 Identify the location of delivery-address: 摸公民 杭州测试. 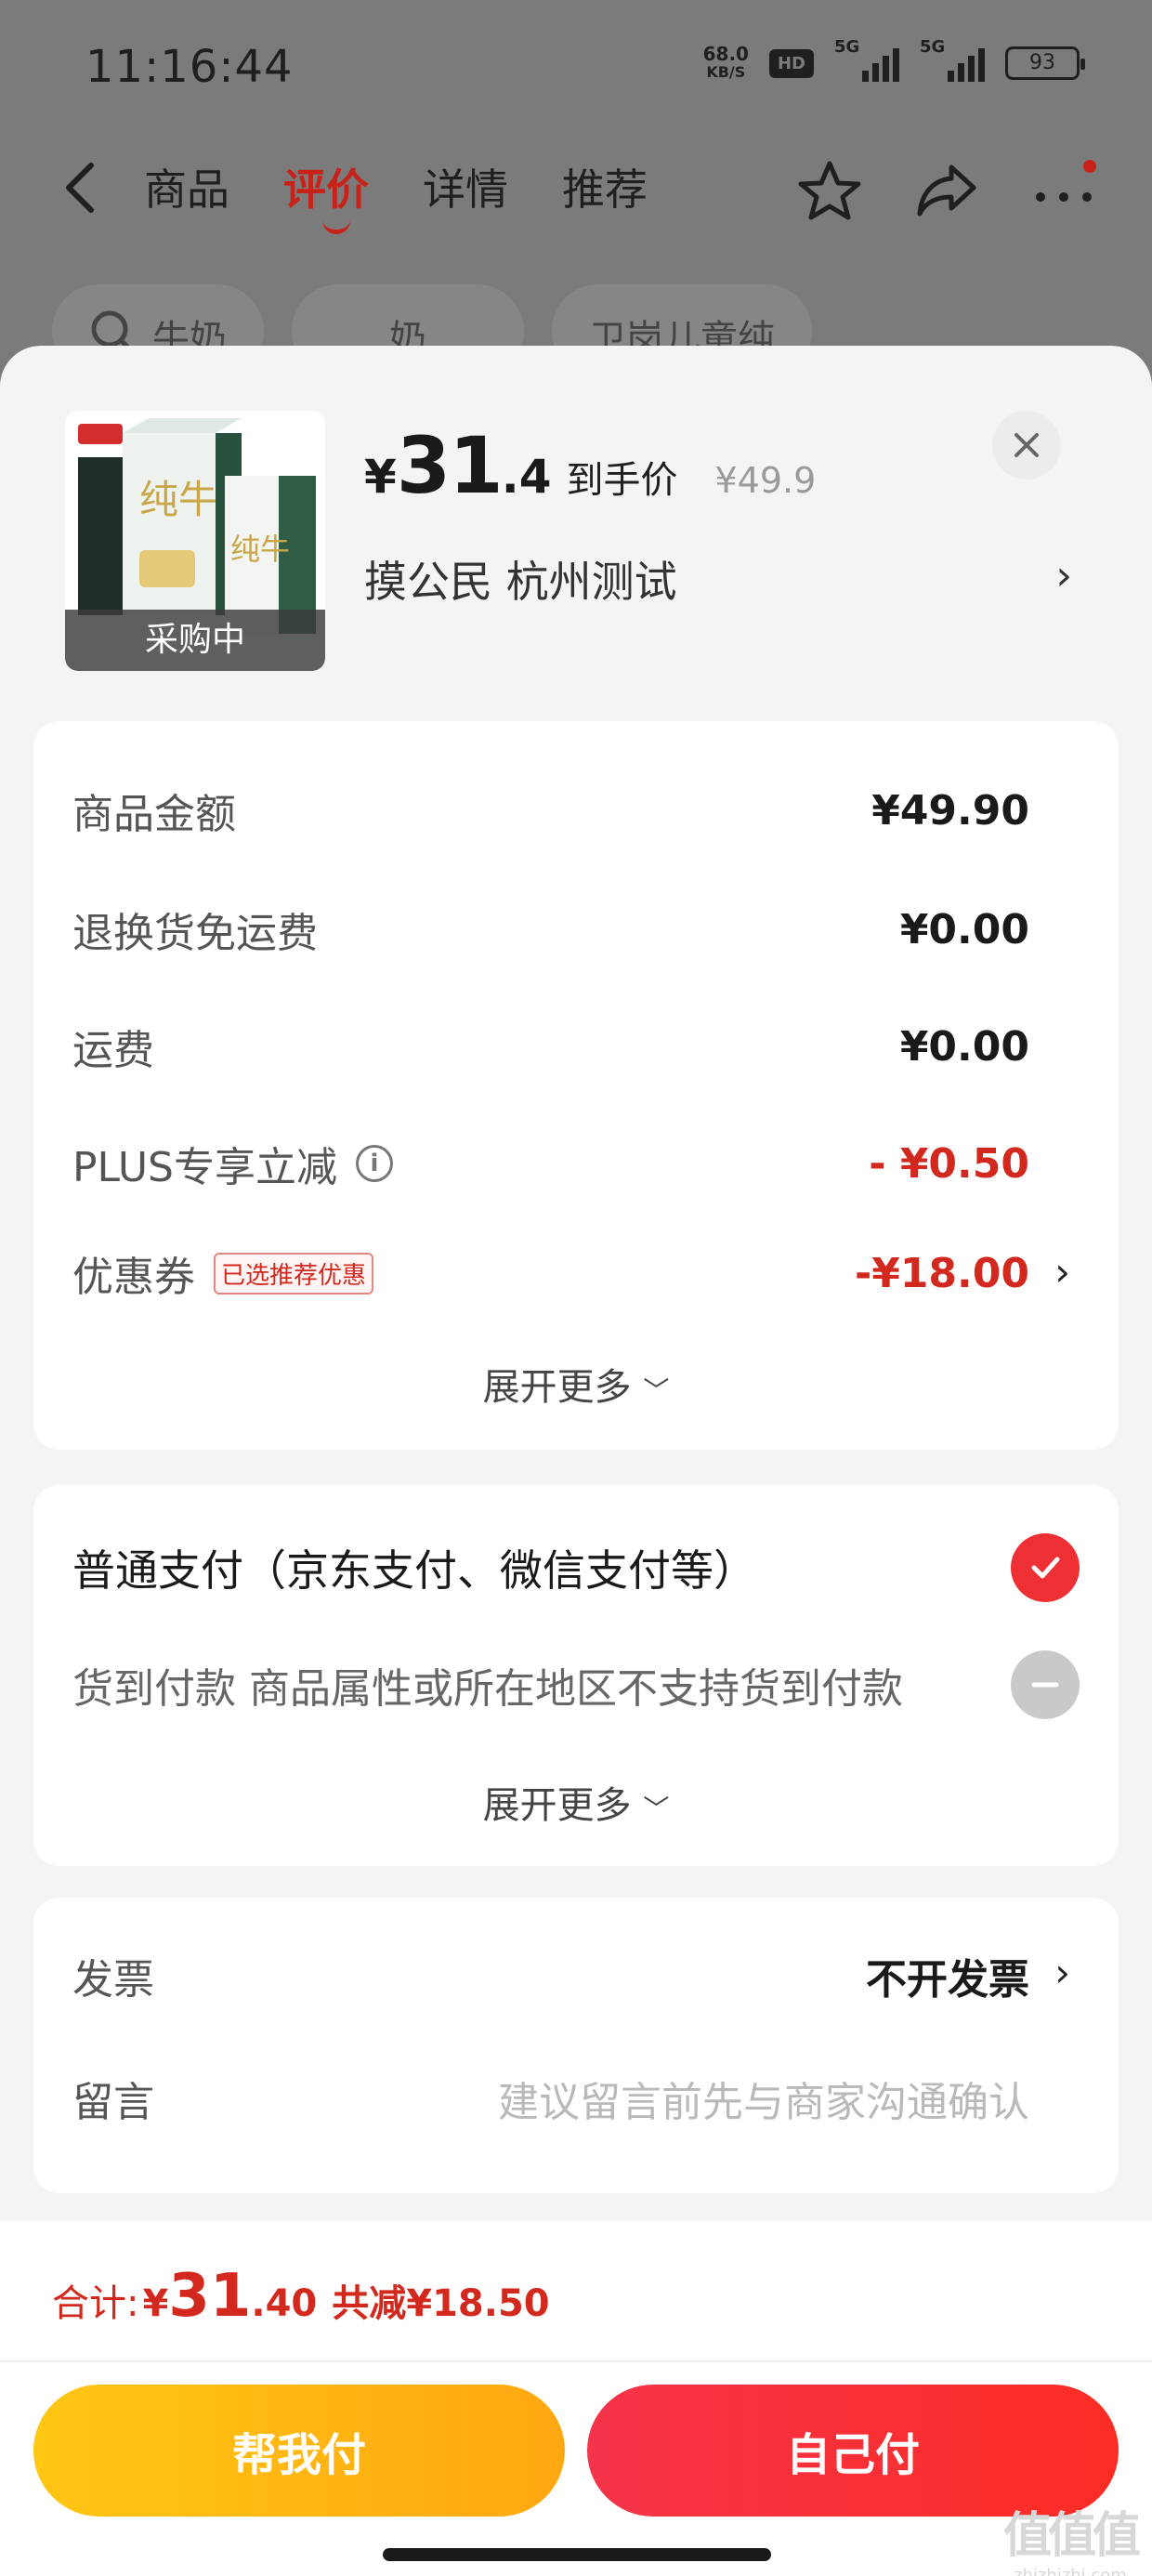
(520, 579).